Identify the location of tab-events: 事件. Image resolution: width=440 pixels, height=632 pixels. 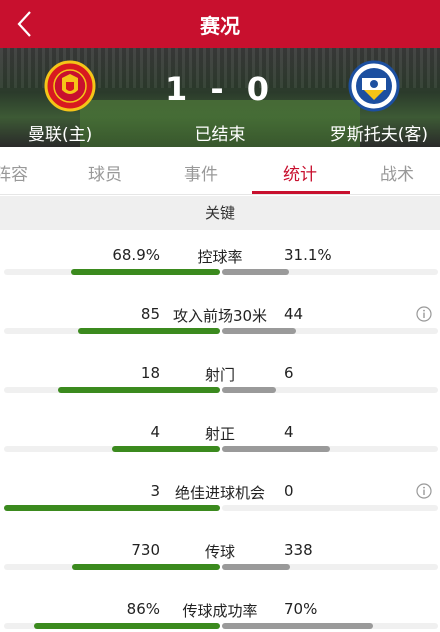
(201, 172).